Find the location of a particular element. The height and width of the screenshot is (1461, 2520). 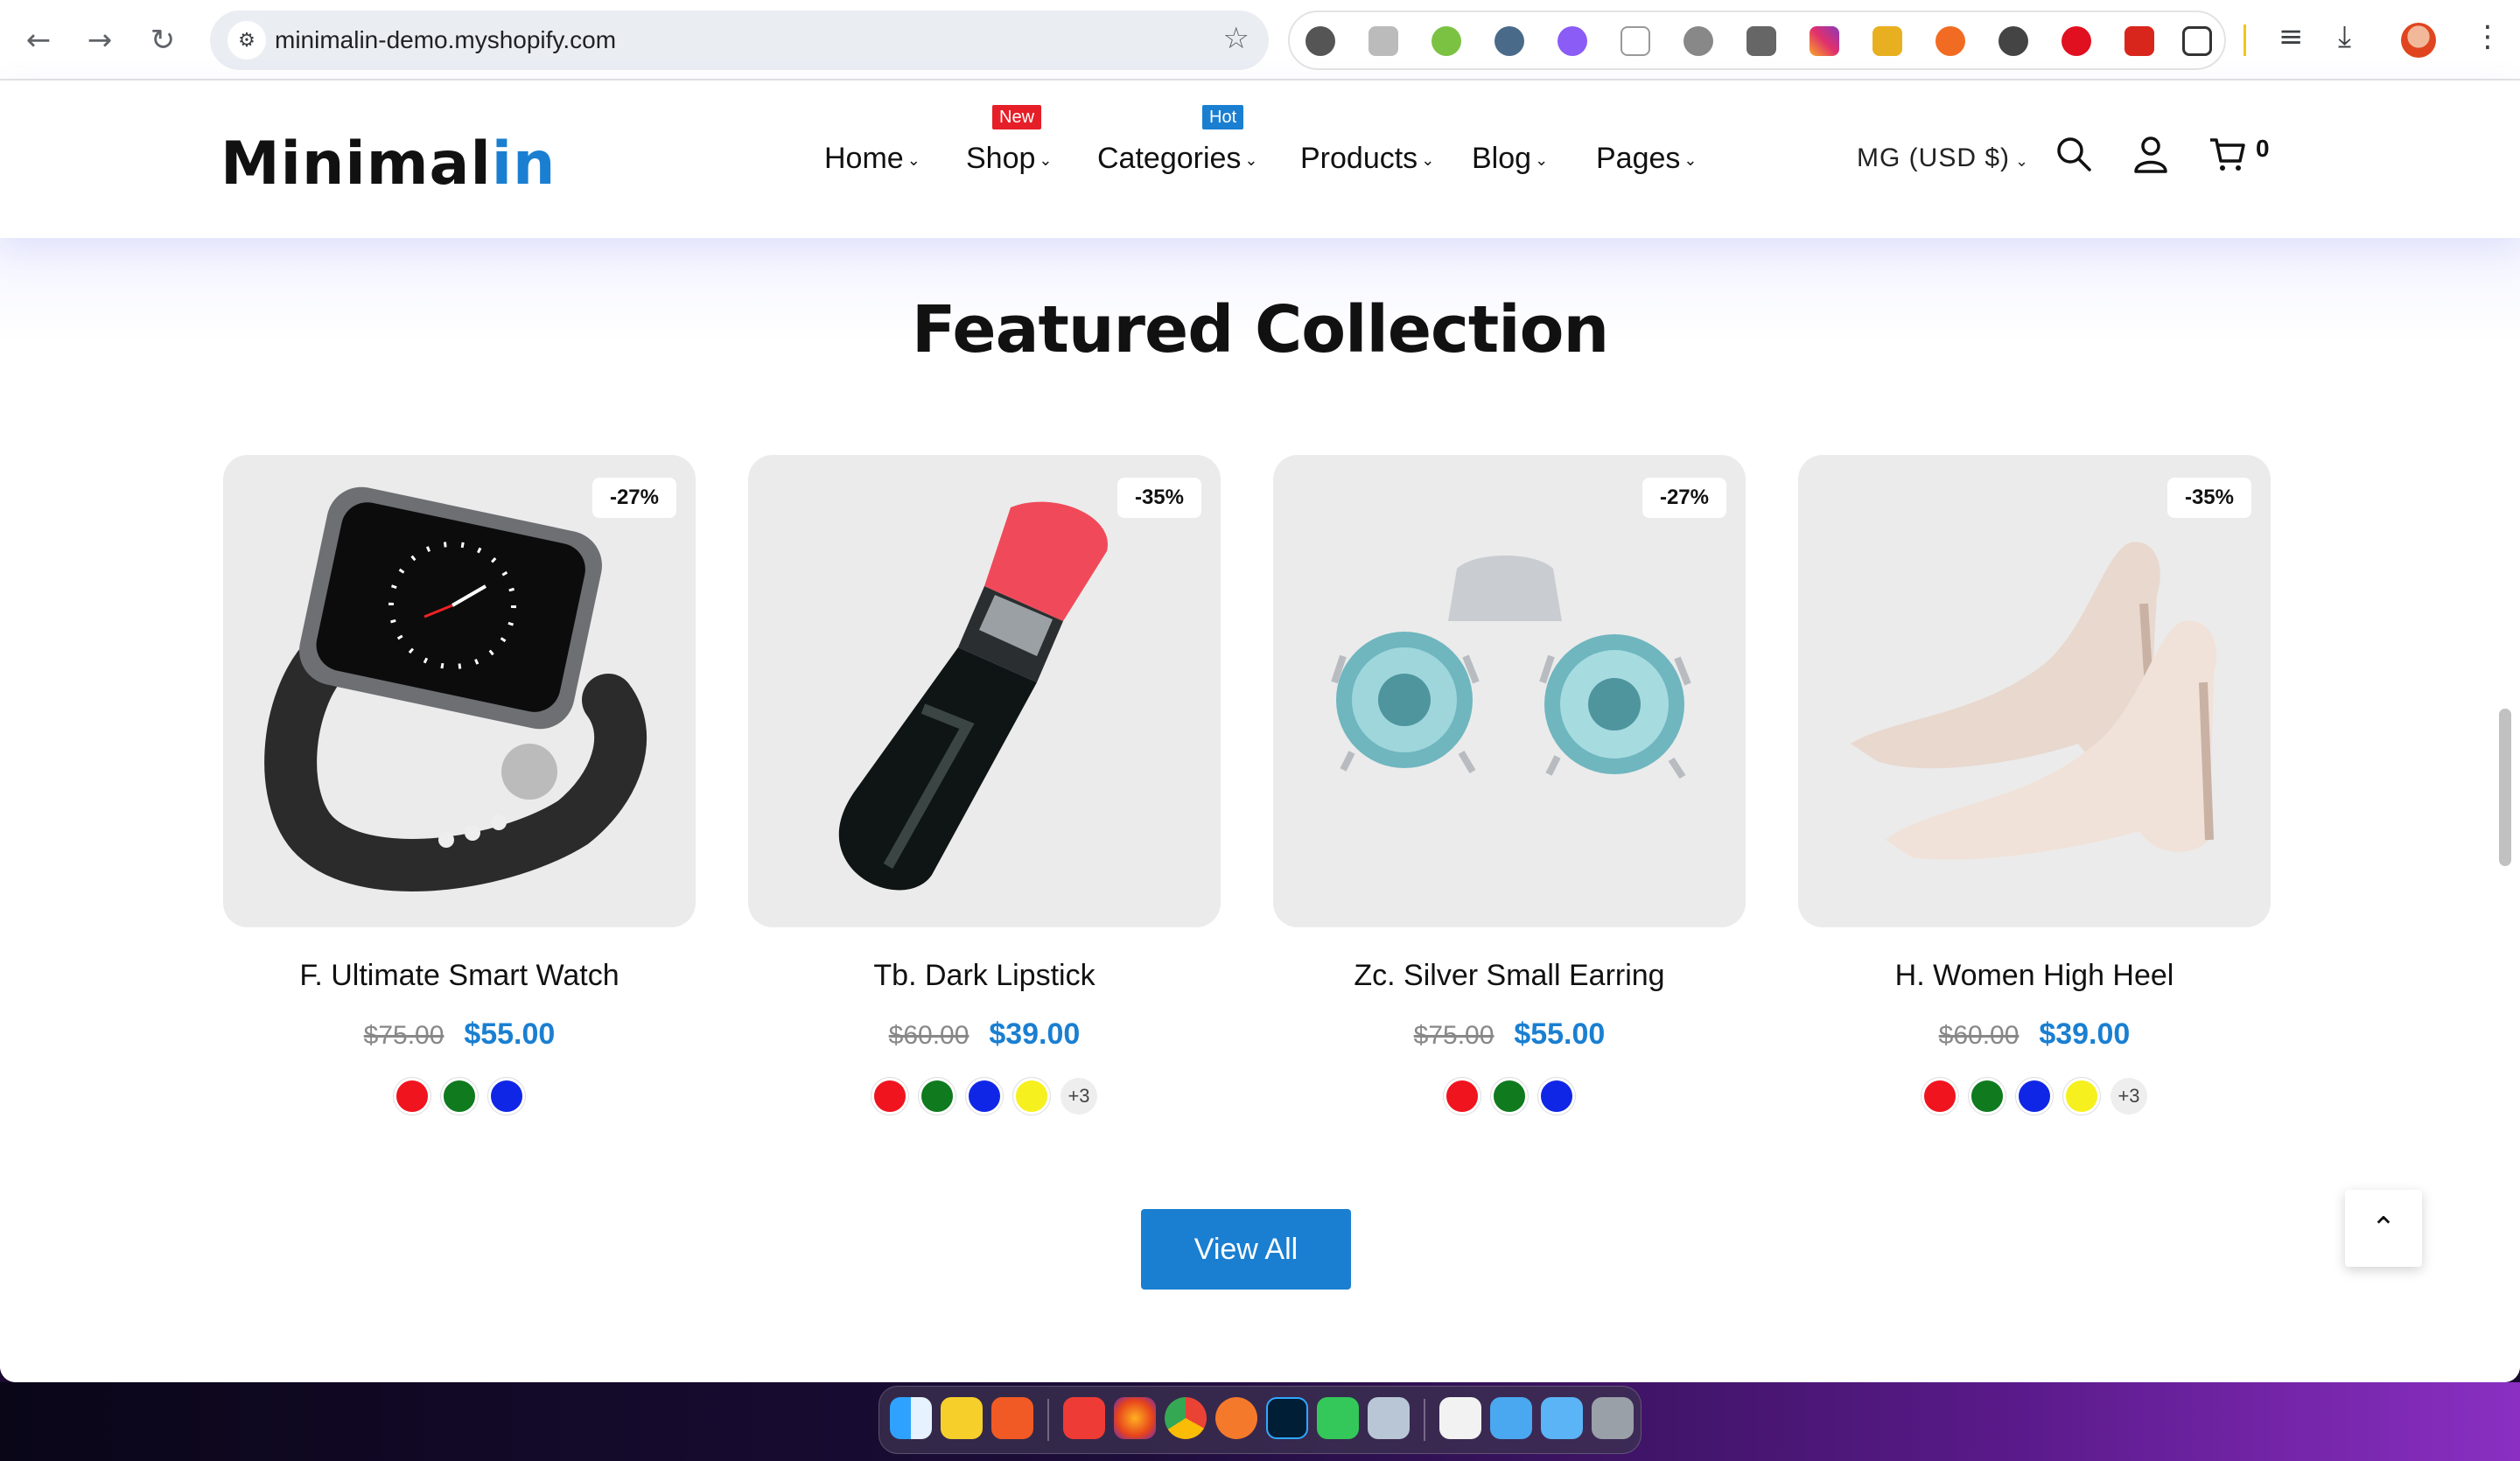

nav-categories: Categories ⌄ is located at coordinates (1177, 159).